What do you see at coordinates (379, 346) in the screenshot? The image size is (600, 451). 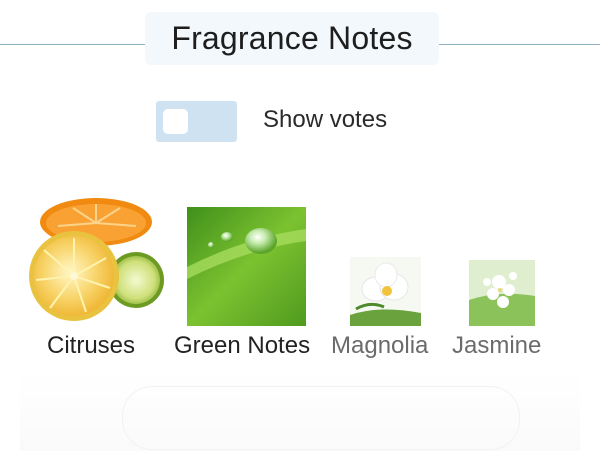 I see `note-label: Magnolia` at bounding box center [379, 346].